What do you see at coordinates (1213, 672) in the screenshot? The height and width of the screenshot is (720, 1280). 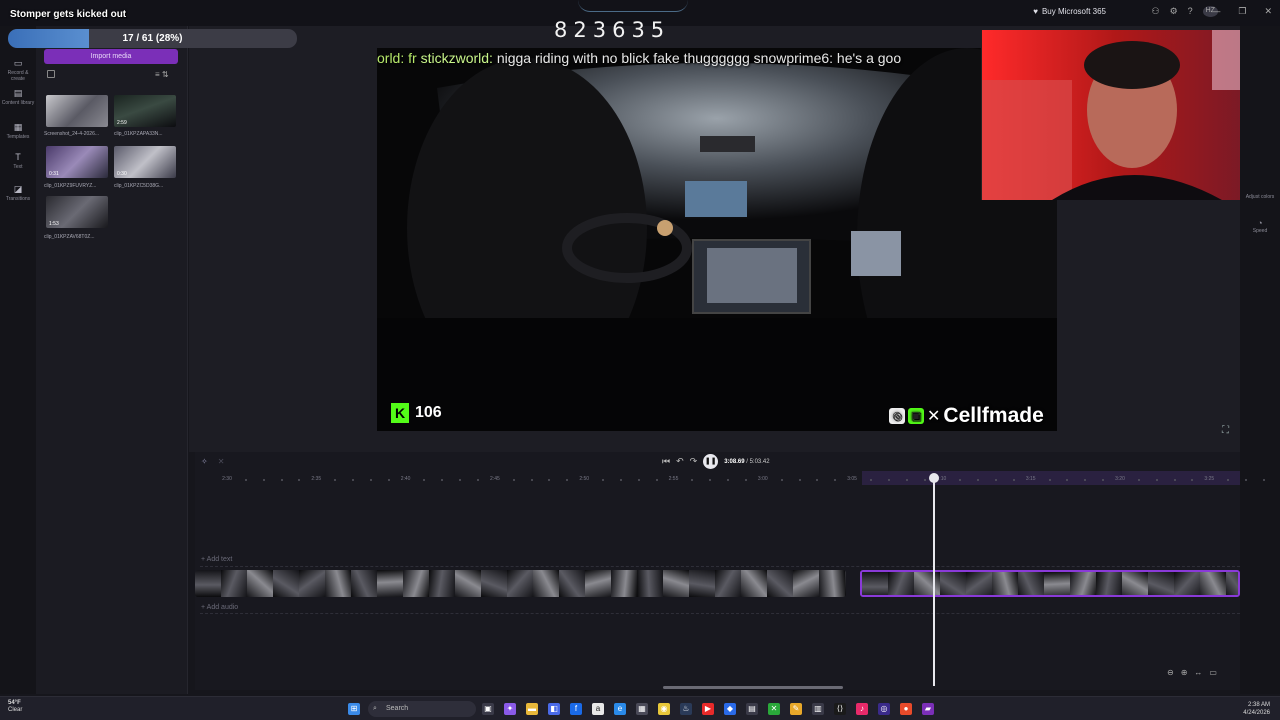 I see `expand-icon: ▭` at bounding box center [1213, 672].